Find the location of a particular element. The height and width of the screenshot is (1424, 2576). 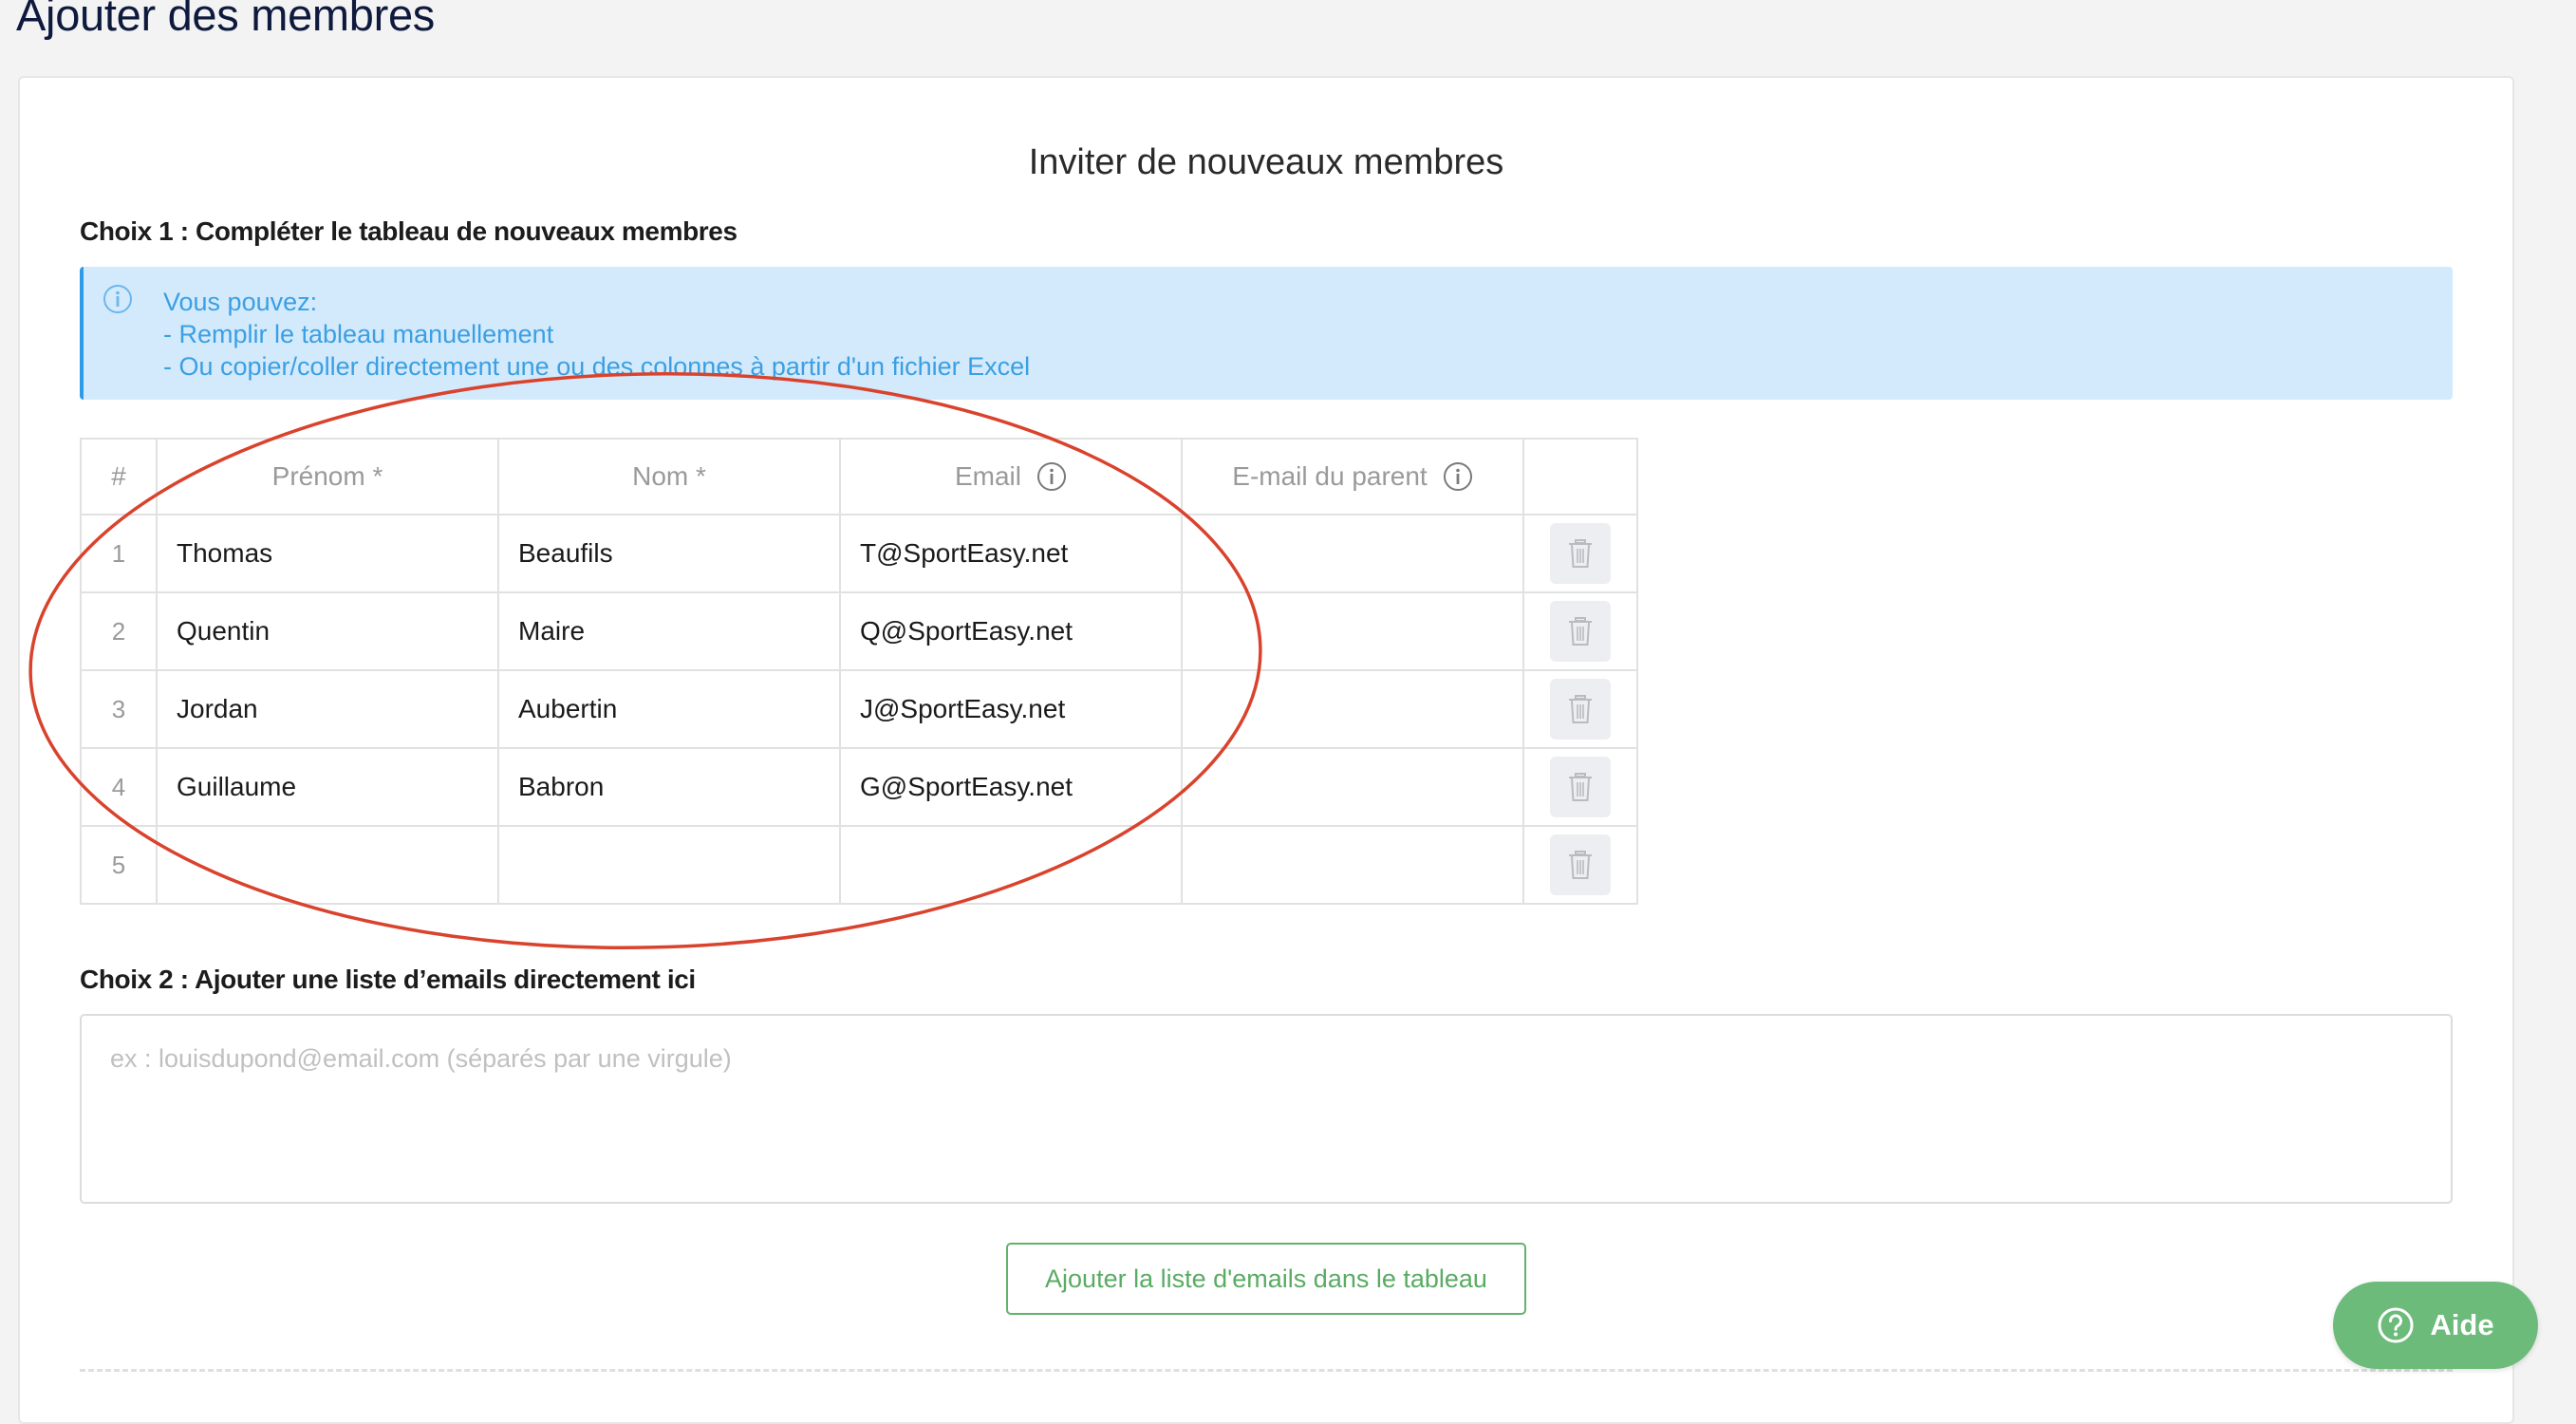

help-button: Aide is located at coordinates (2435, 1326).